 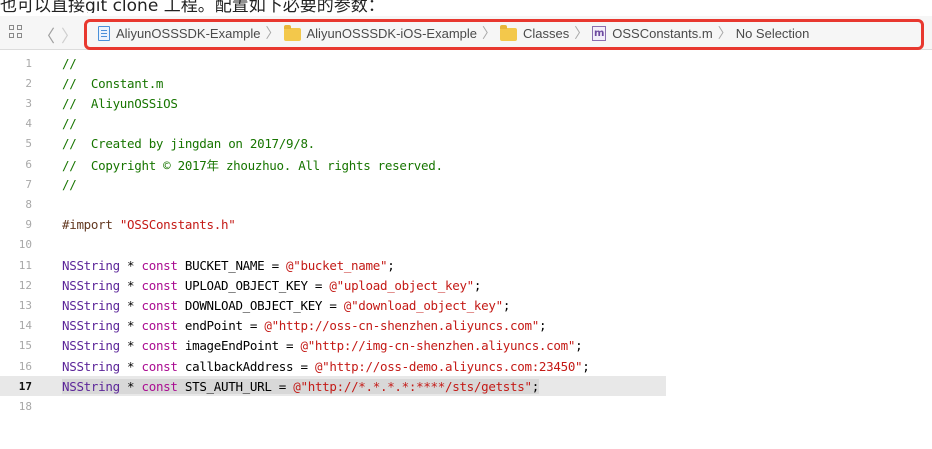 I want to click on code-line: 3 // AliyunOSSiOS, so click(x=466, y=103).